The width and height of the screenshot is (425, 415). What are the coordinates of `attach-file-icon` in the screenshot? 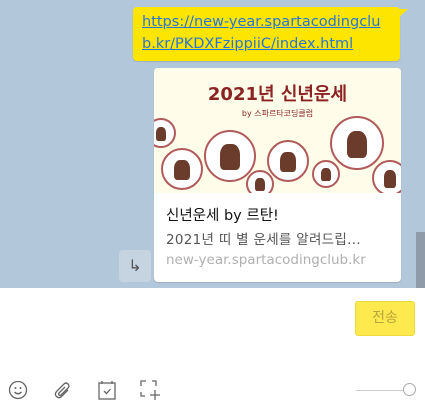 It's located at (63, 390).